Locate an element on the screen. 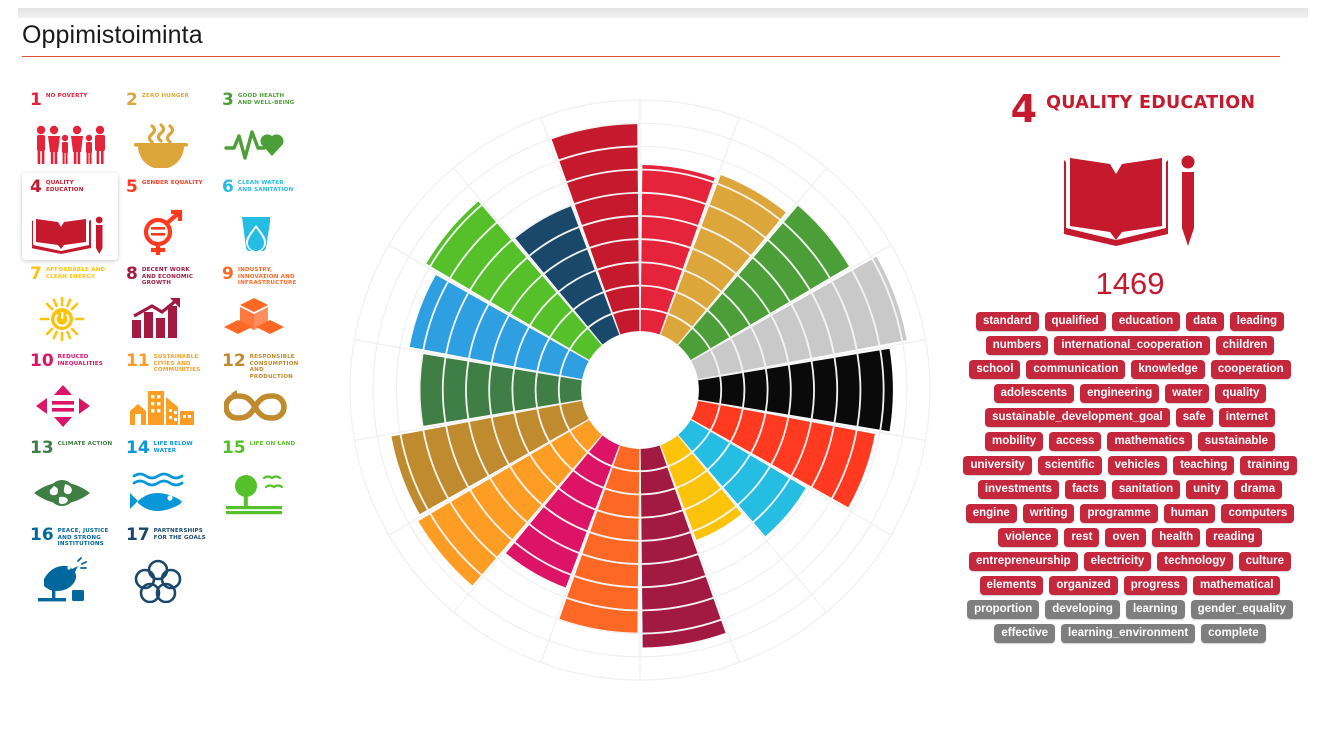  keyword-tag: oven is located at coordinates (1126, 537).